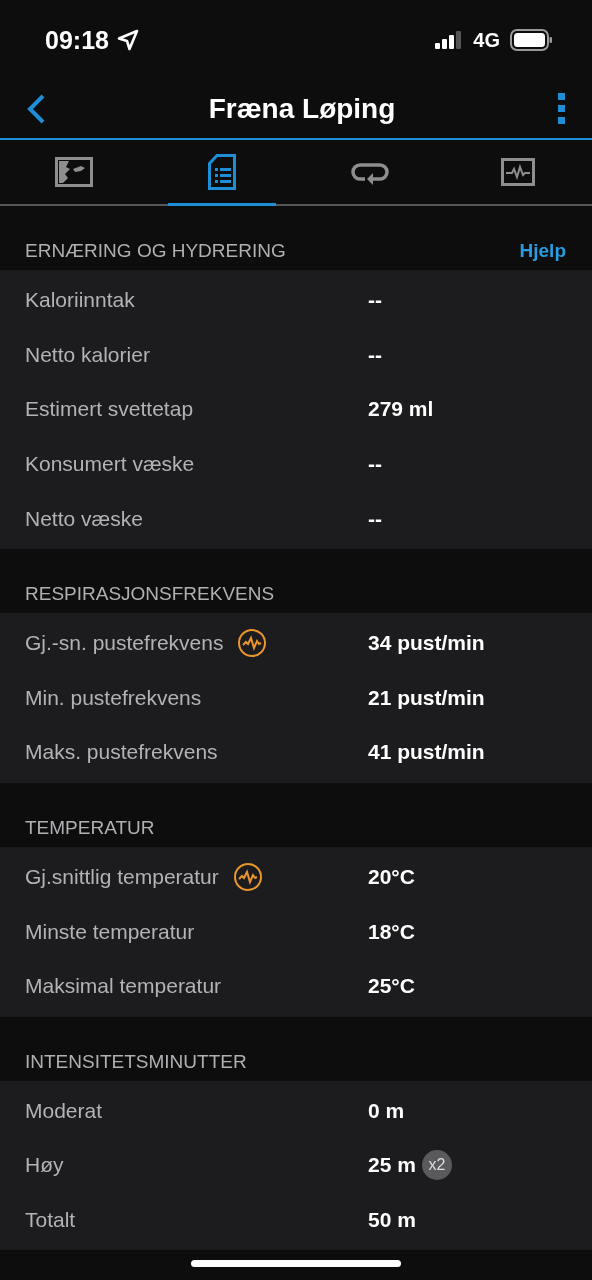 Image resolution: width=592 pixels, height=1280 pixels. What do you see at coordinates (77, 40) in the screenshot?
I see `status-time: 09:18` at bounding box center [77, 40].